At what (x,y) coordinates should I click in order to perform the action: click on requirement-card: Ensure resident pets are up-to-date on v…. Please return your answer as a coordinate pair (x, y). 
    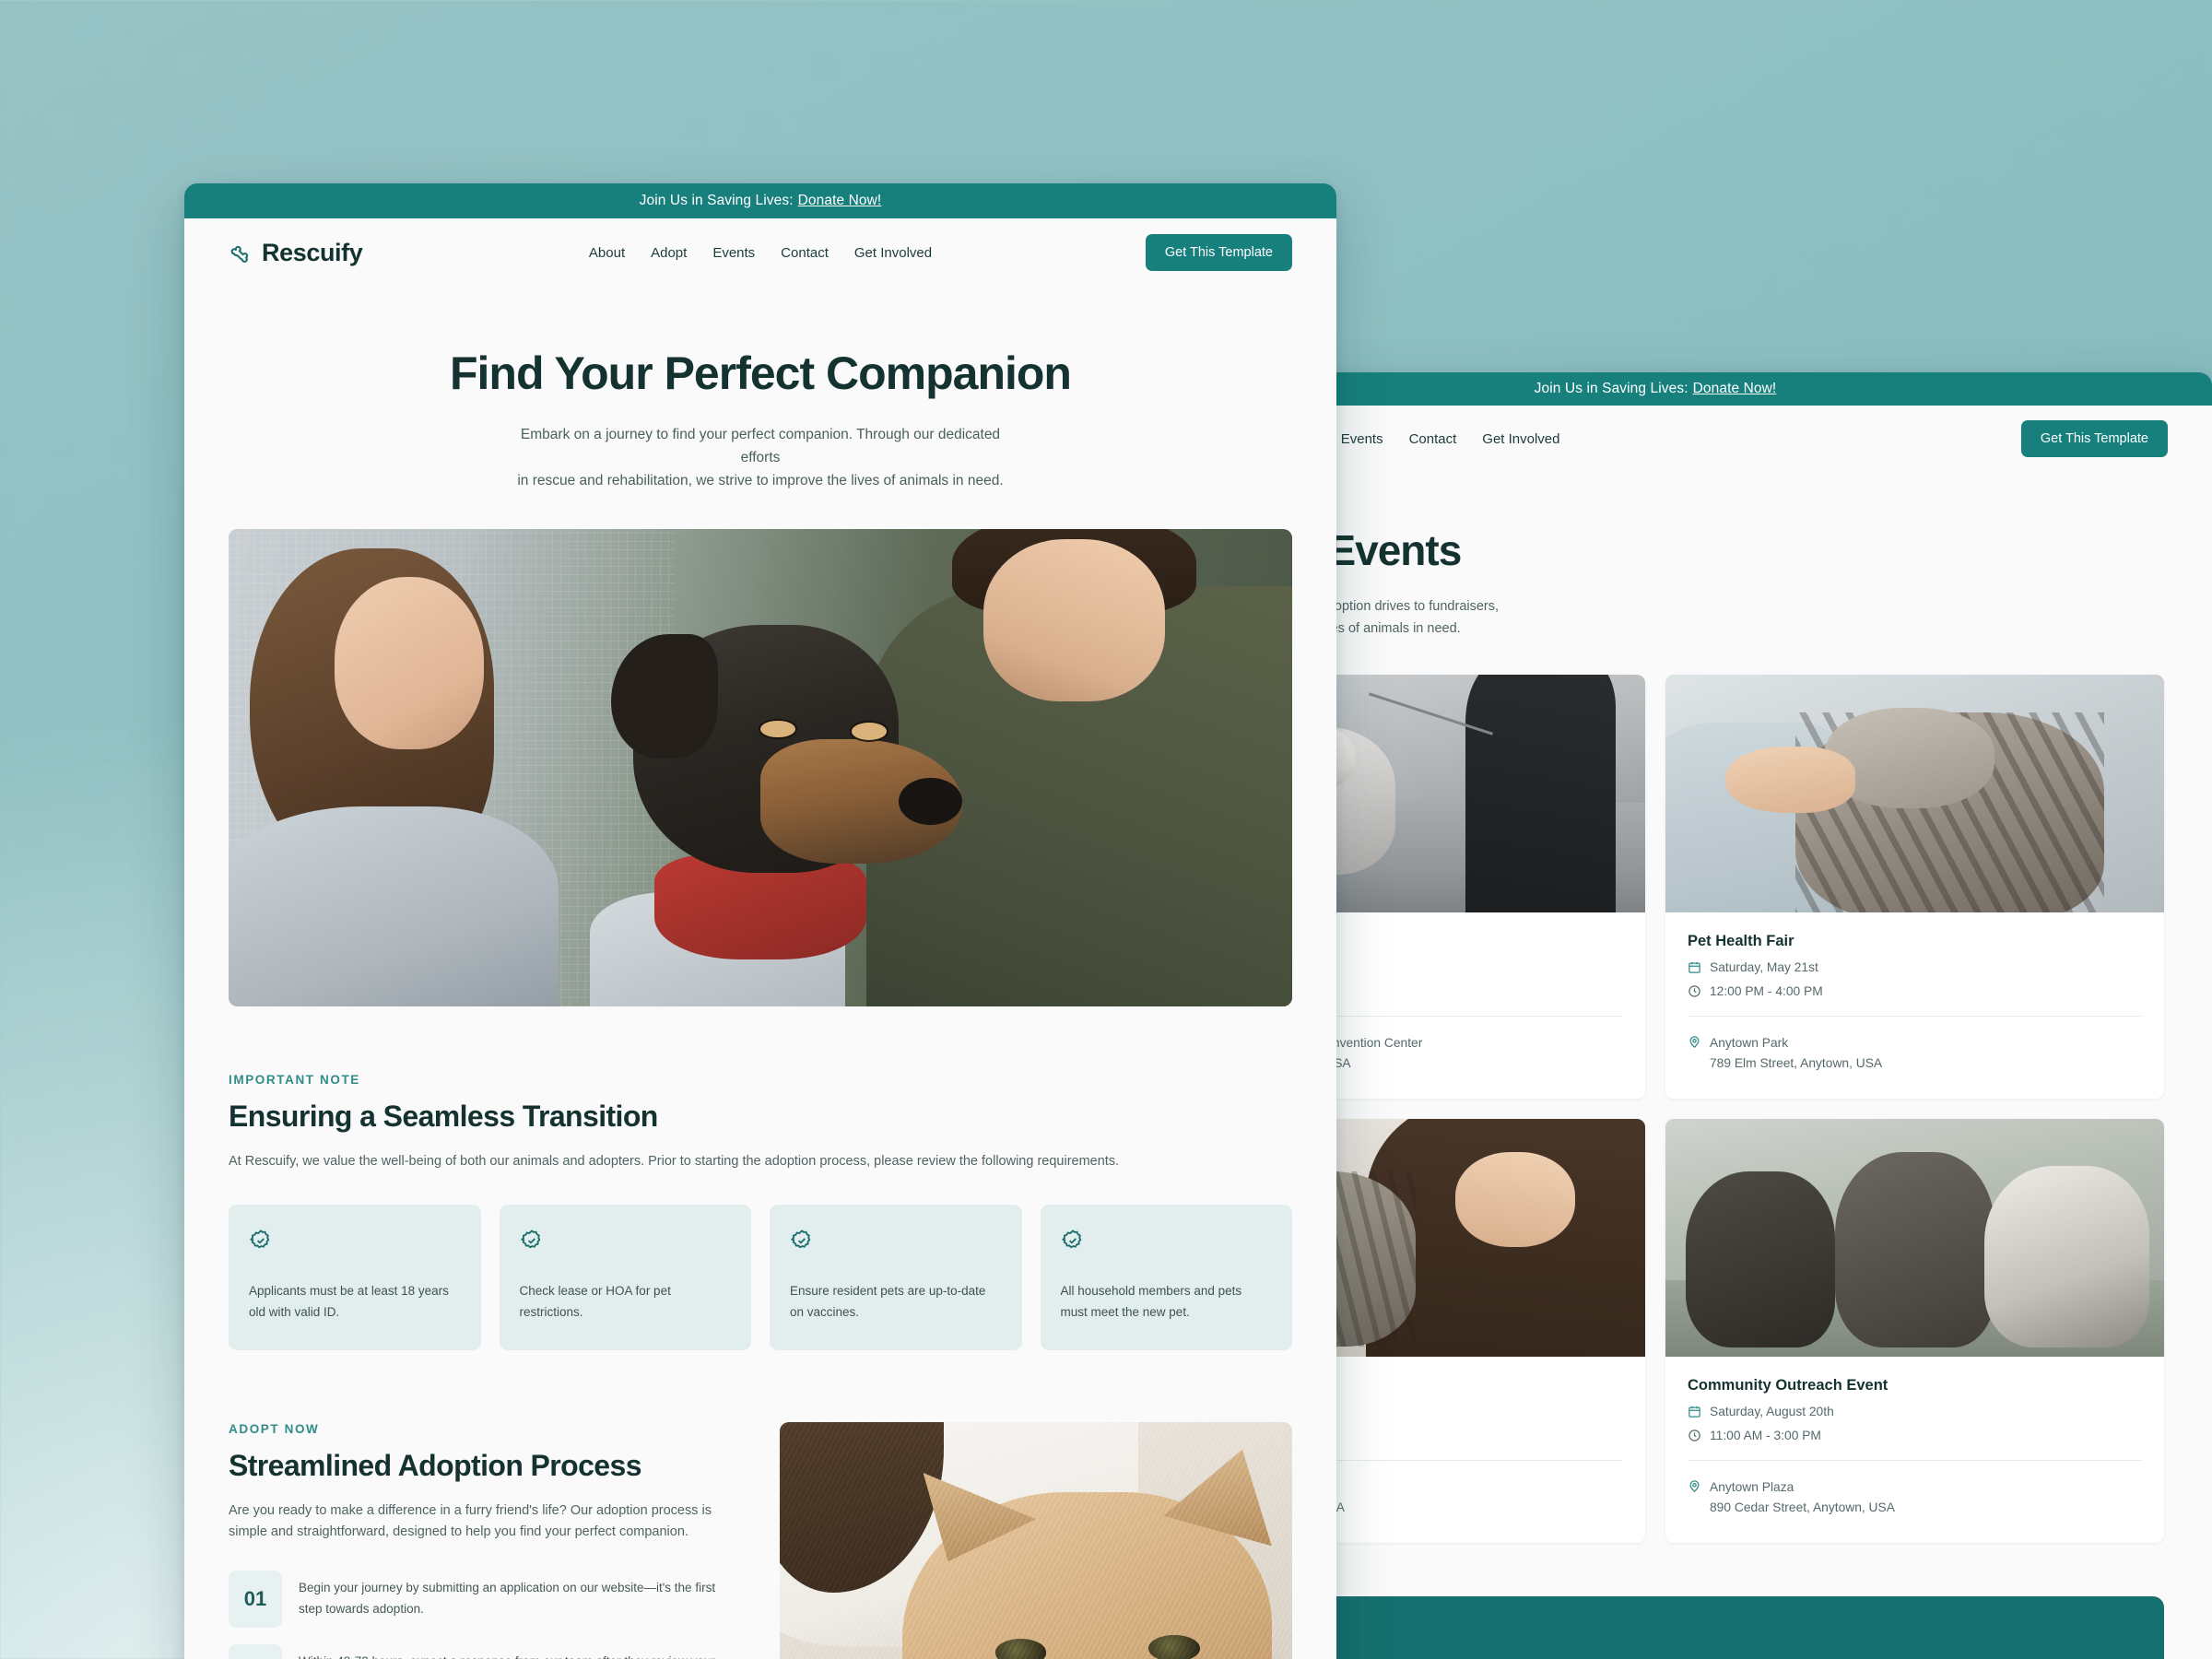
    Looking at the image, I should click on (896, 1277).